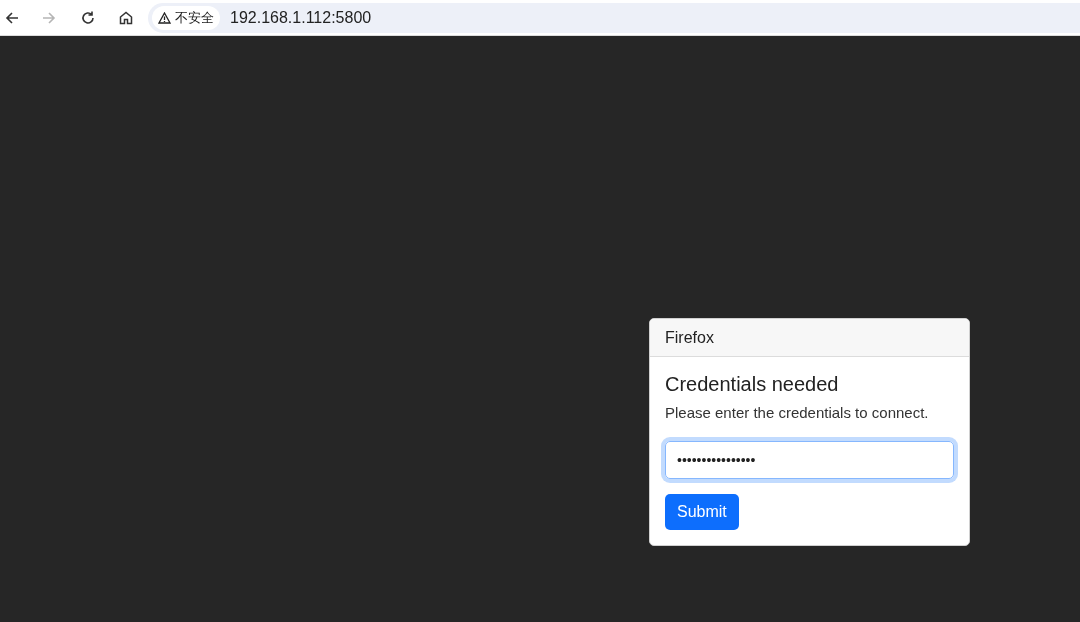 The image size is (1080, 622). What do you see at coordinates (614, 17) in the screenshot?
I see `address-bar: 不安全 192.168.1.112:5800` at bounding box center [614, 17].